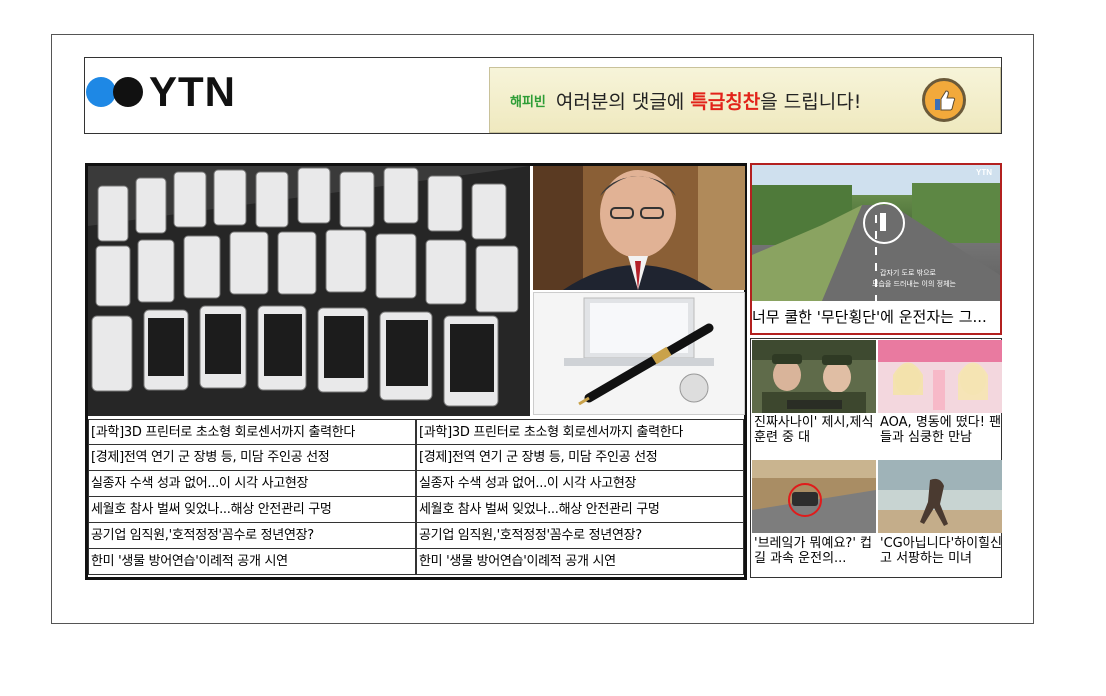  I want to click on tile-caption: AOA, 명동에 떴다! 팬들과 심쿵한 만남, so click(940, 432).